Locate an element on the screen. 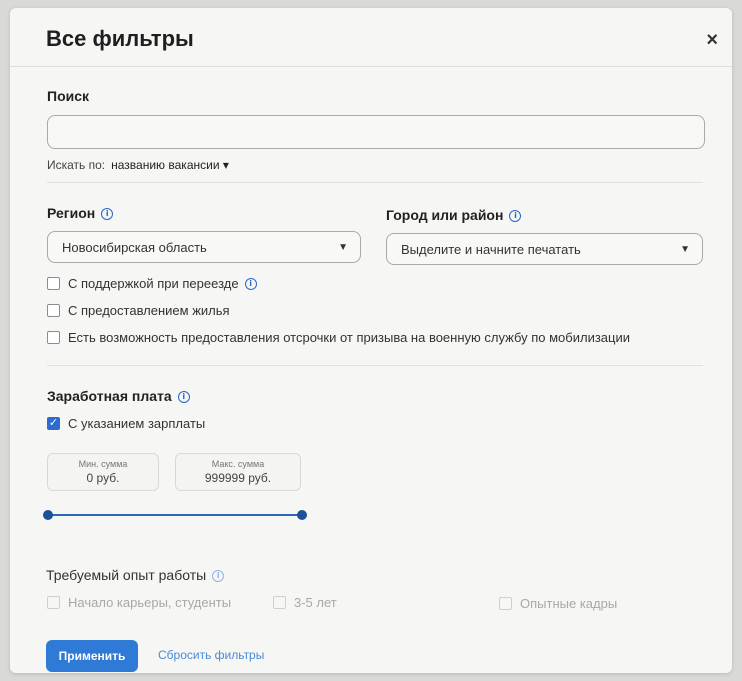  city-select: Выделите и начните печатать ▼ is located at coordinates (544, 249).